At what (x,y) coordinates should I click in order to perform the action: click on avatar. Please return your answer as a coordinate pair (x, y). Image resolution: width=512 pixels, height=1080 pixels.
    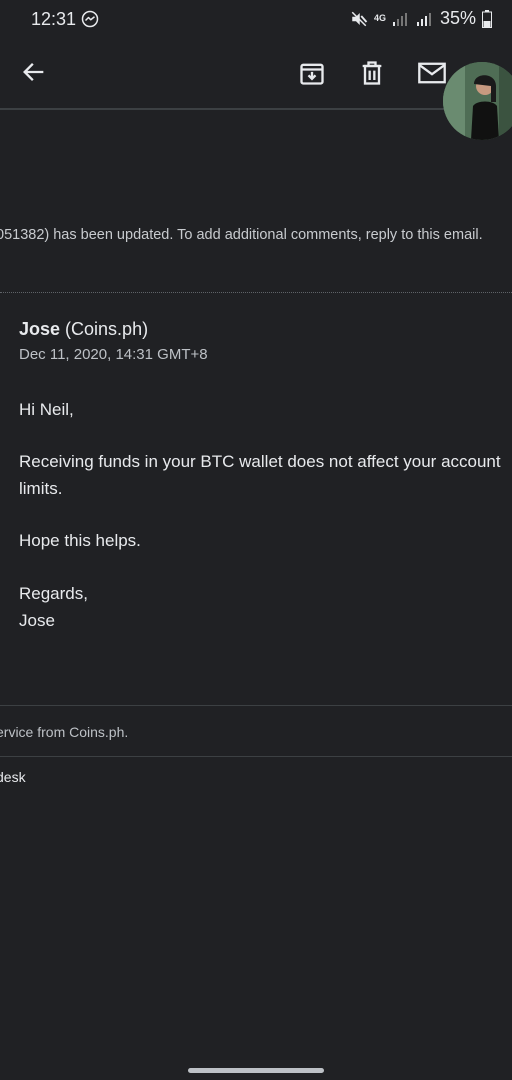
    Looking at the image, I should click on (477, 101).